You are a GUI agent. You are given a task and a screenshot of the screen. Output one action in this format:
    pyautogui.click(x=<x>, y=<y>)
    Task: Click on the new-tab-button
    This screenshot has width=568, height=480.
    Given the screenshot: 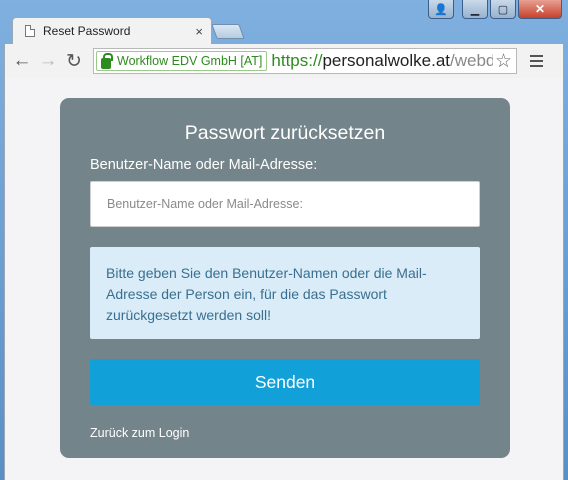 What is the action you would take?
    pyautogui.click(x=228, y=31)
    